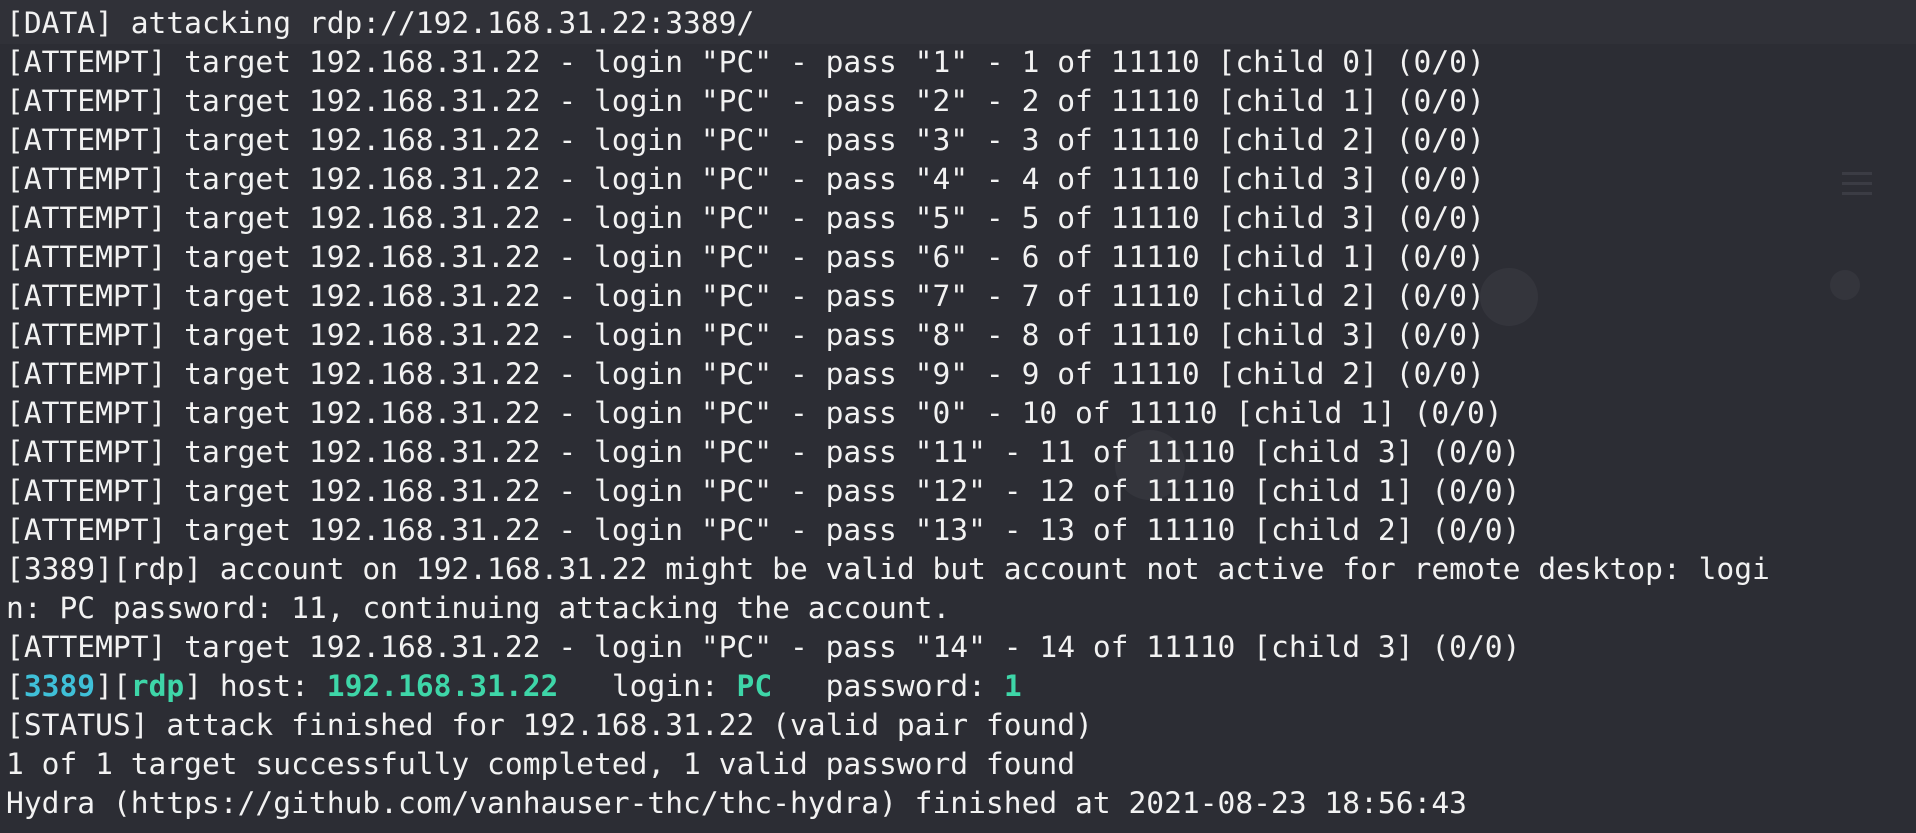 This screenshot has width=1916, height=833. Describe the element at coordinates (1845, 285) in the screenshot. I see `background-icon` at that location.